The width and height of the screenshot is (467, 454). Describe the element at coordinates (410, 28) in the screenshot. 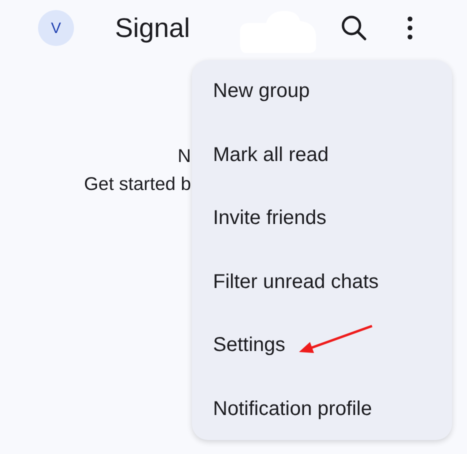

I see `more-options-icon` at that location.